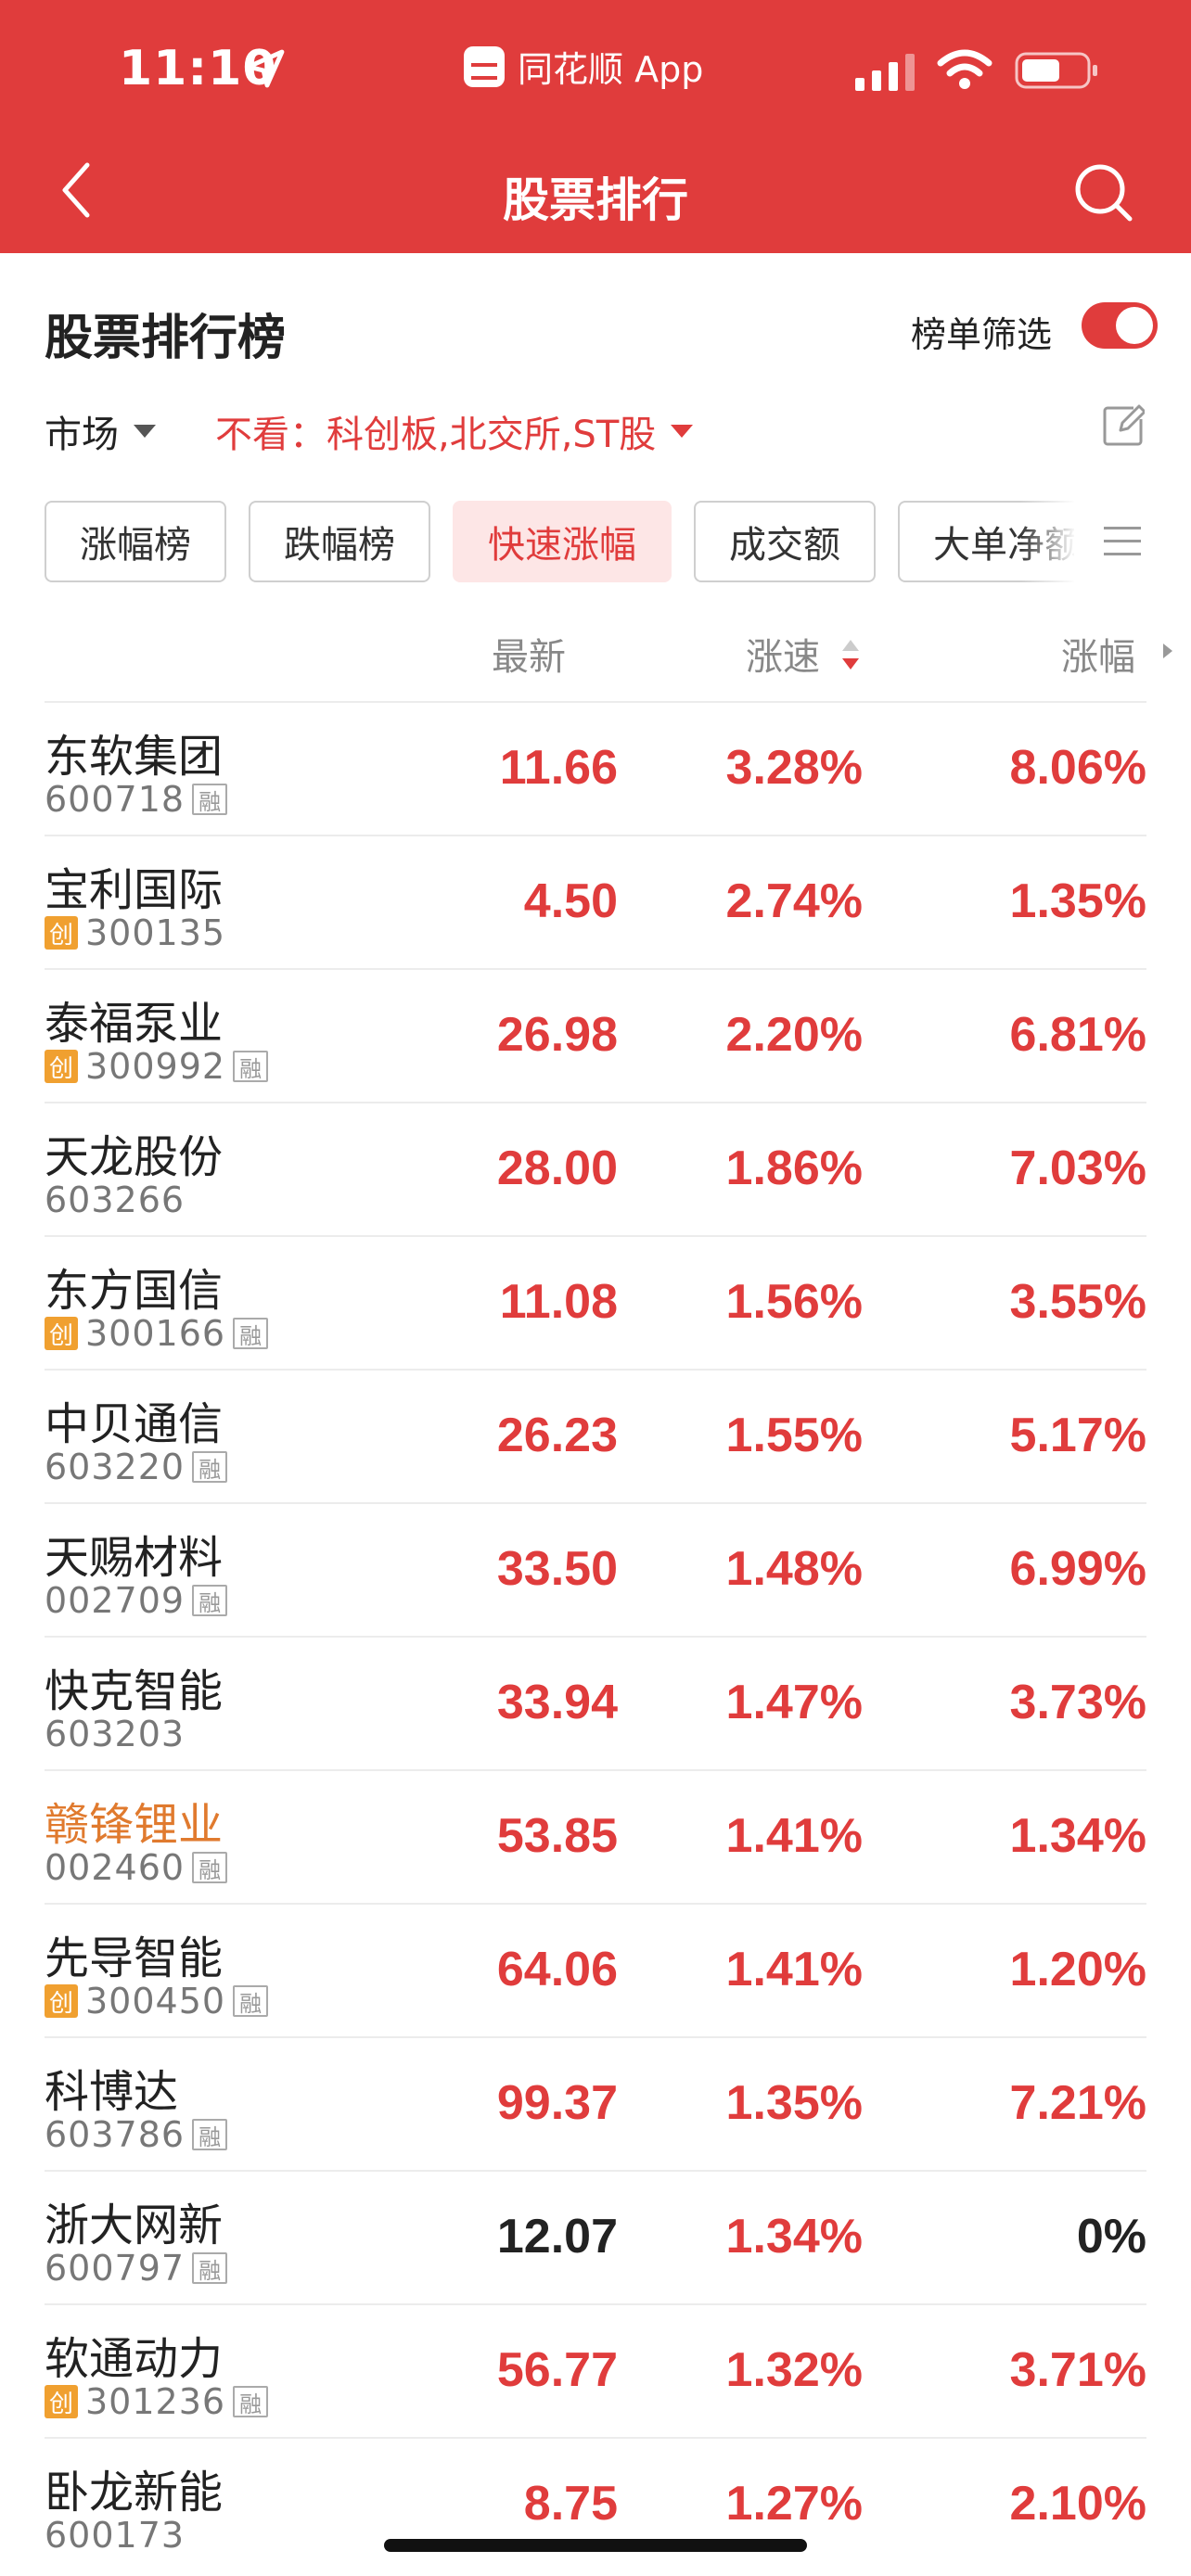 The image size is (1191, 2576). I want to click on filter-label: 榜单筛选, so click(982, 334).